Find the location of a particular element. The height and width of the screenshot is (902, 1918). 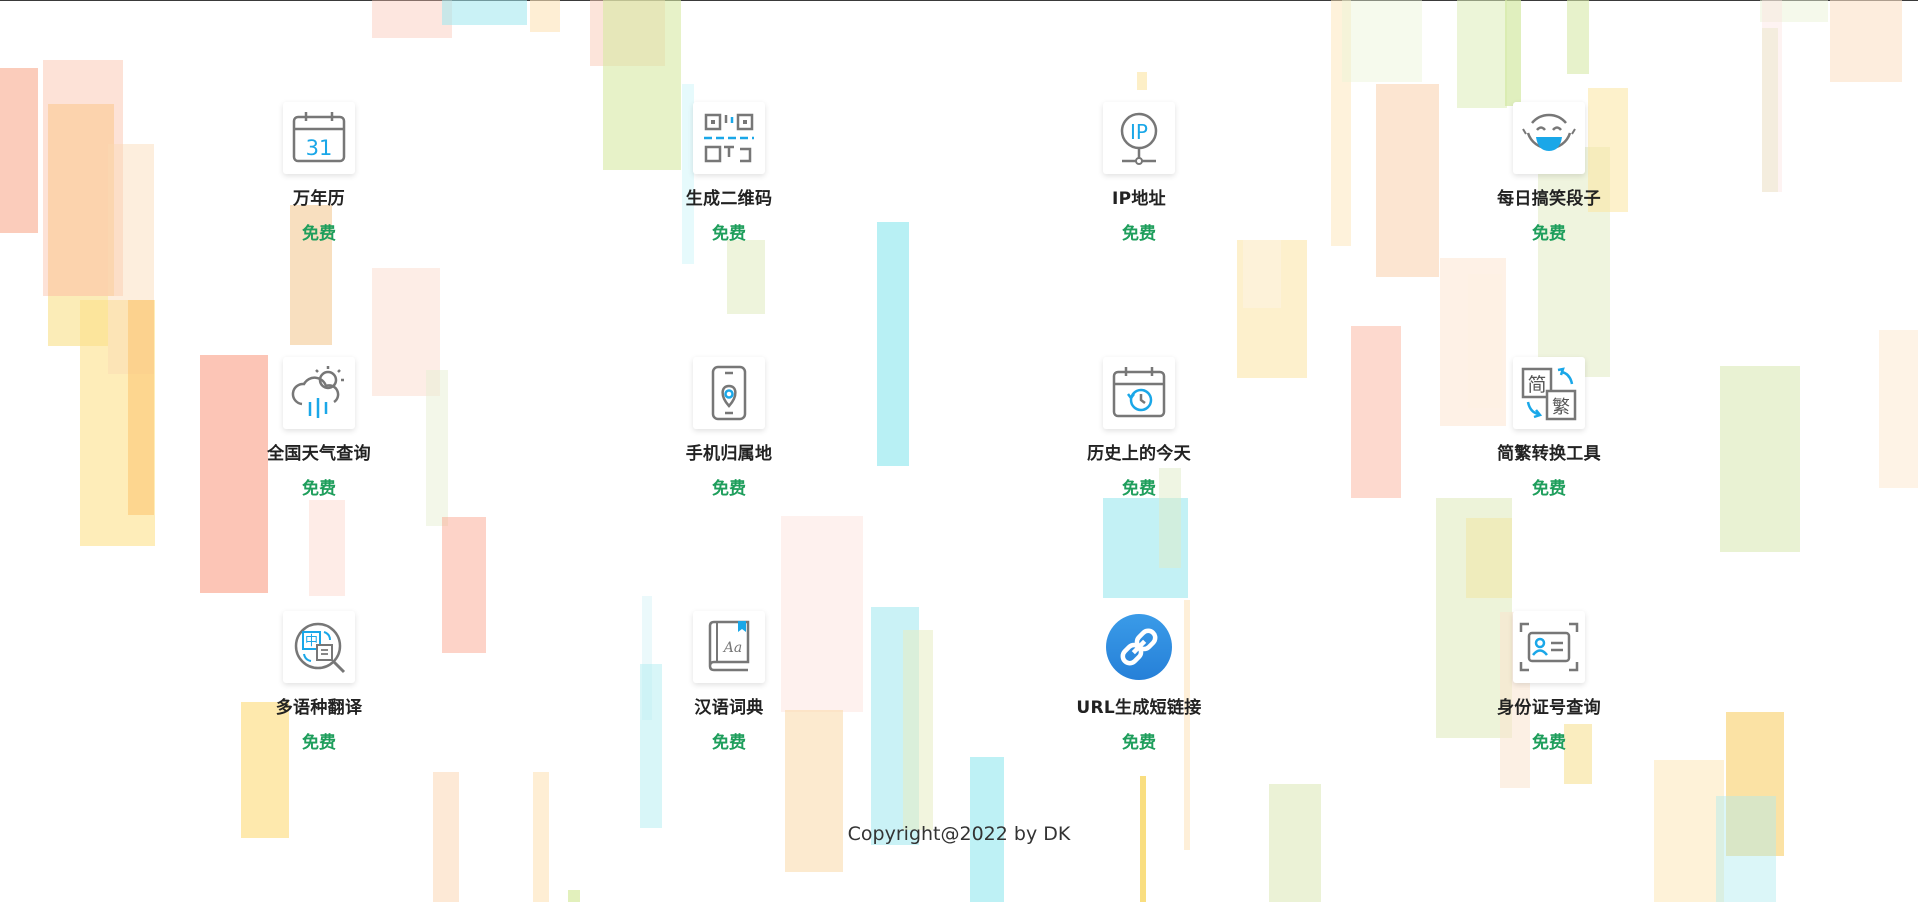

tool-card-jokes: 每日搞笑段子 免费 is located at coordinates (1549, 173).